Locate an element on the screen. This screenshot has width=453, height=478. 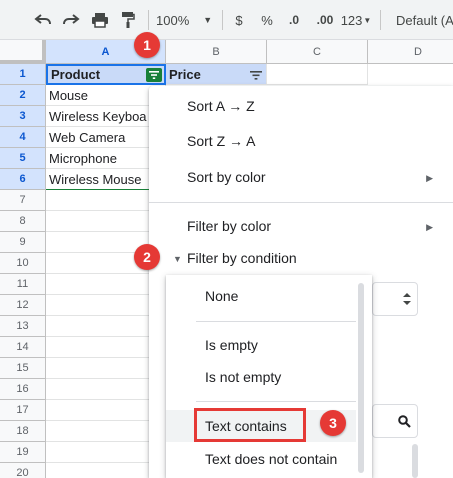
chevron-right-icon: ▶ is located at coordinates (429, 227).